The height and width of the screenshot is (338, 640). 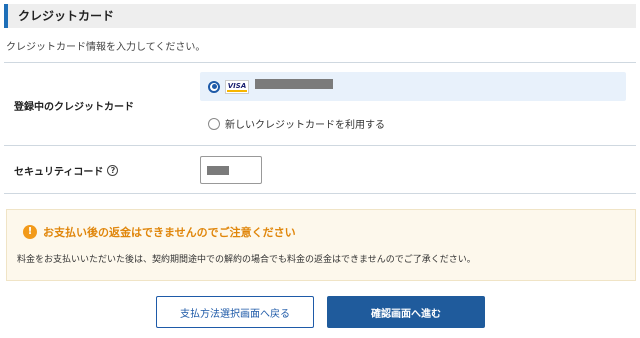 What do you see at coordinates (413, 86) in the screenshot?
I see `registered-card-option: VISA` at bounding box center [413, 86].